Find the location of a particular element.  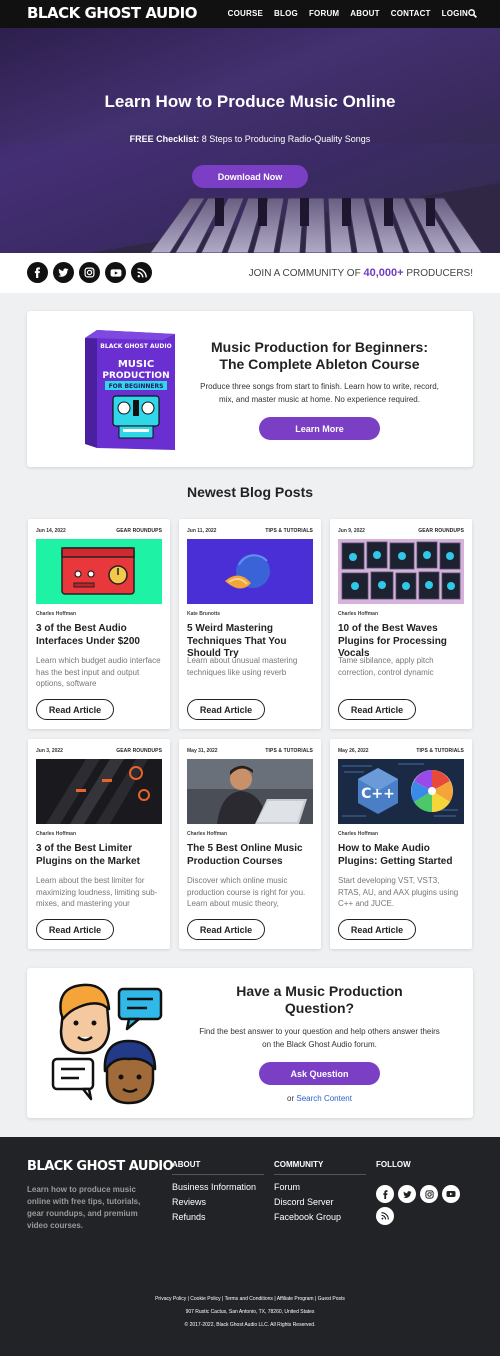

footer-link-forum: Forum is located at coordinates (320, 1187).